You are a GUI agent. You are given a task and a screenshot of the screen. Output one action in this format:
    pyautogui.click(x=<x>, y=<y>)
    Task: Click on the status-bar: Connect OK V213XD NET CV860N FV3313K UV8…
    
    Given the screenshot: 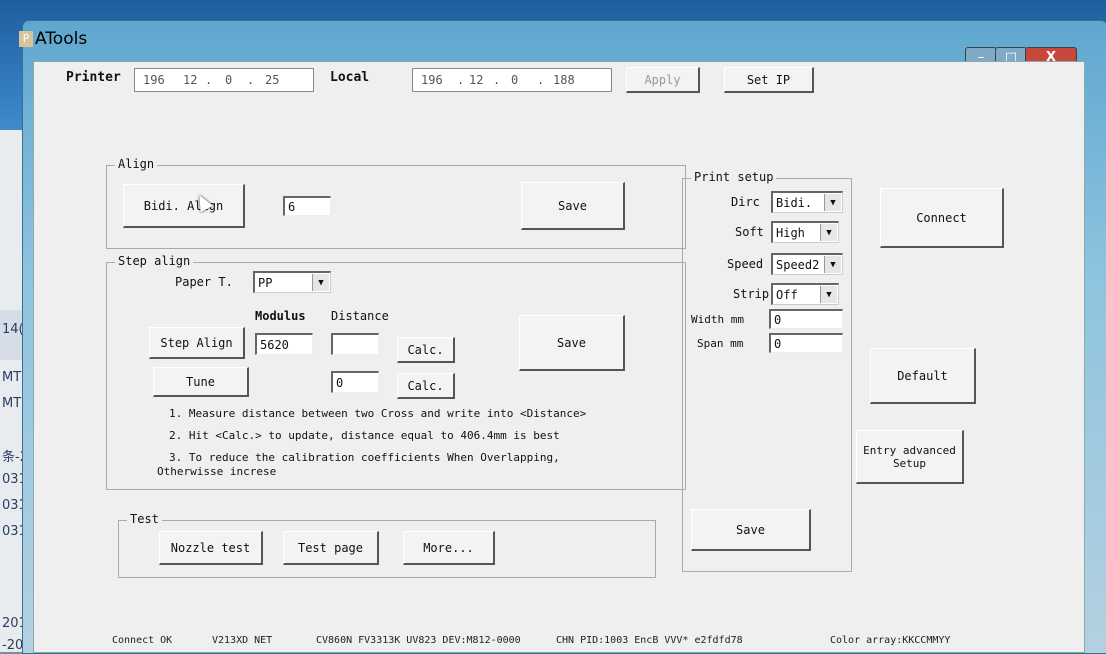 What is the action you would take?
    pyautogui.click(x=559, y=641)
    